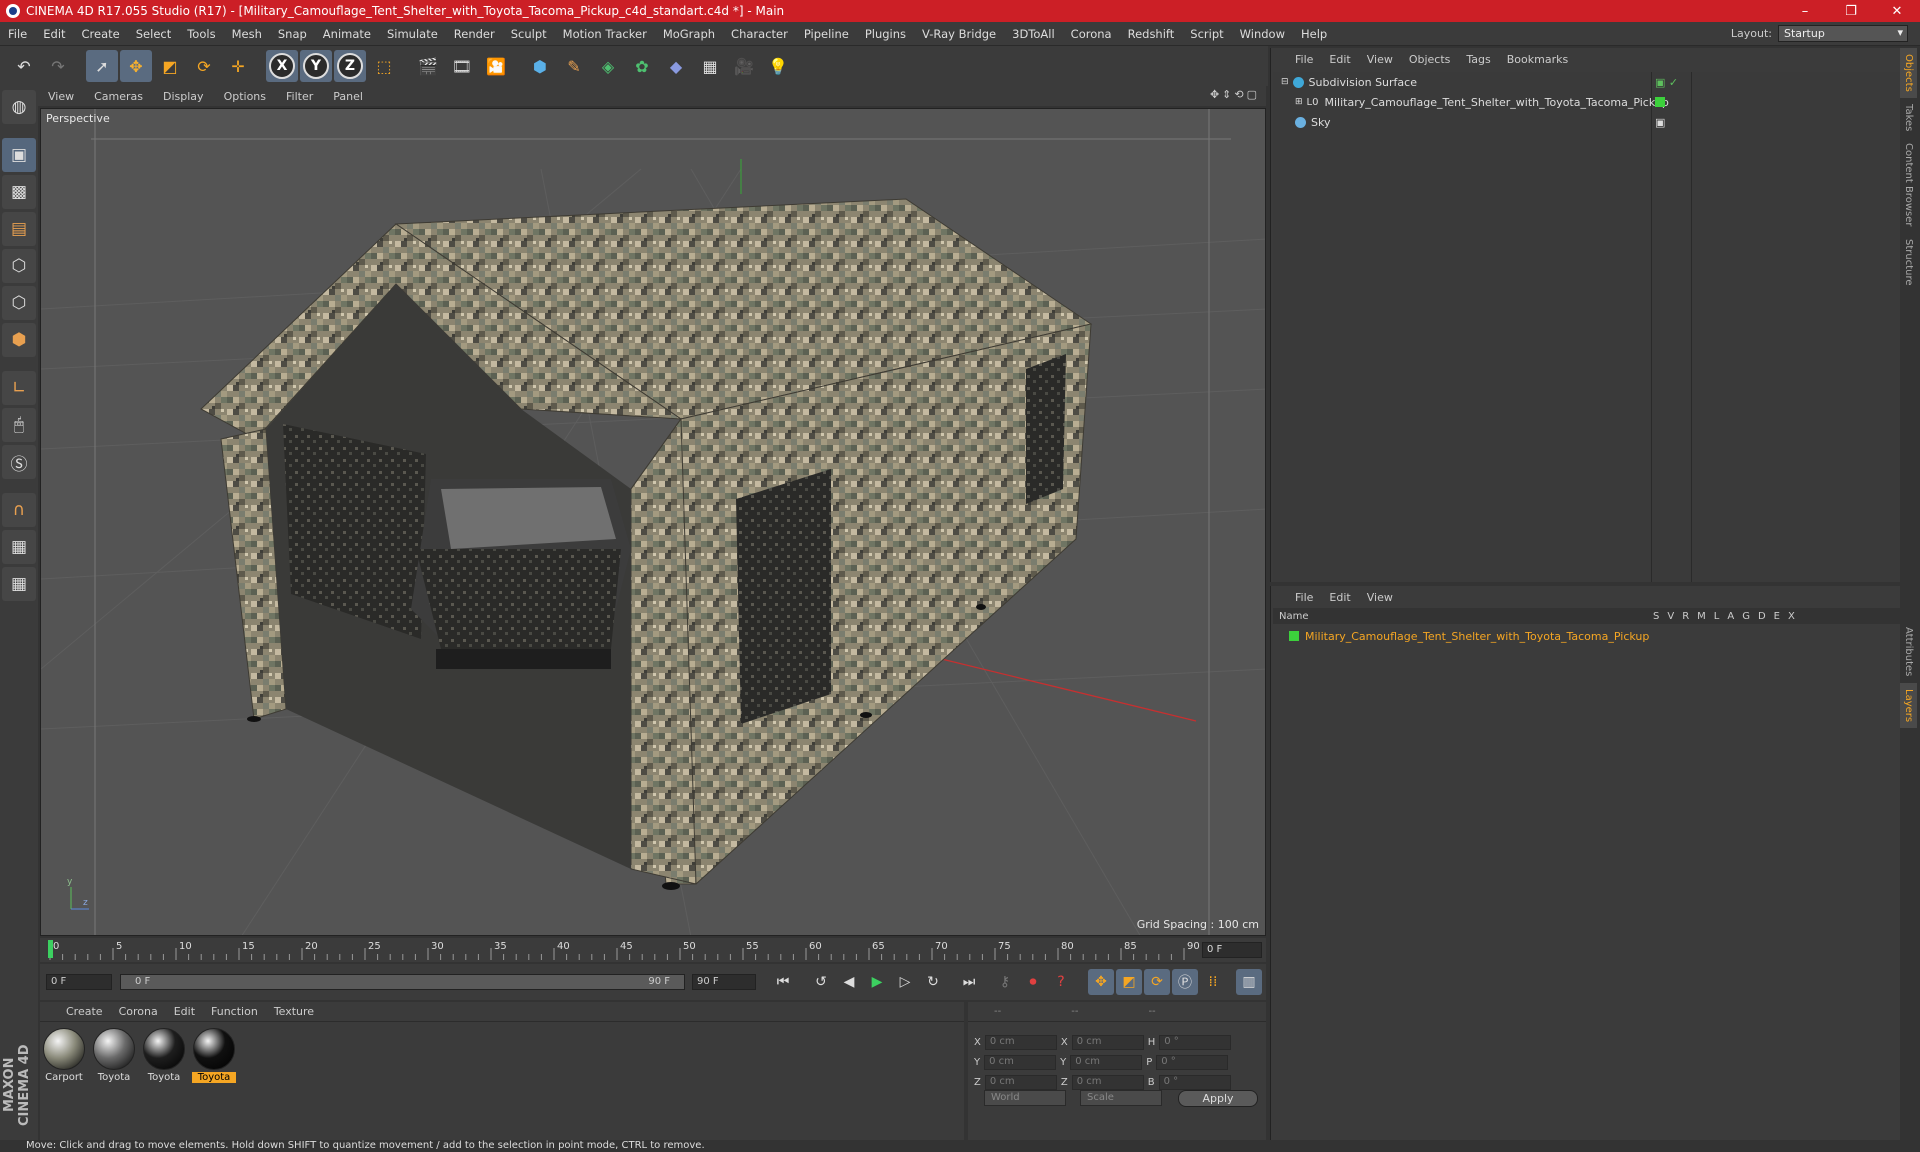 The height and width of the screenshot is (1152, 1920). Describe the element at coordinates (1194, 1082) in the screenshot. I see `rotation-b-field: 0 °` at that location.